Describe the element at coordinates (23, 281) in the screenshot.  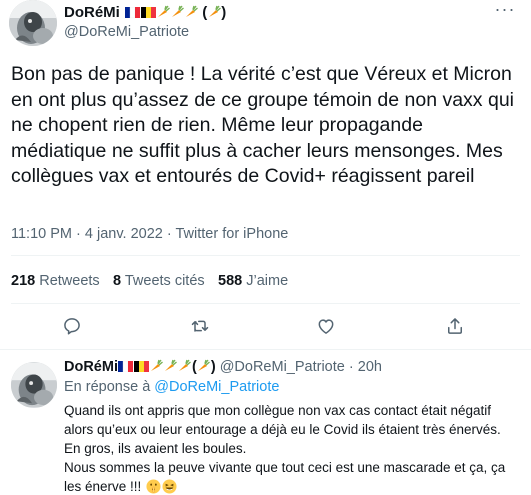
I see `retweets-count: 218` at that location.